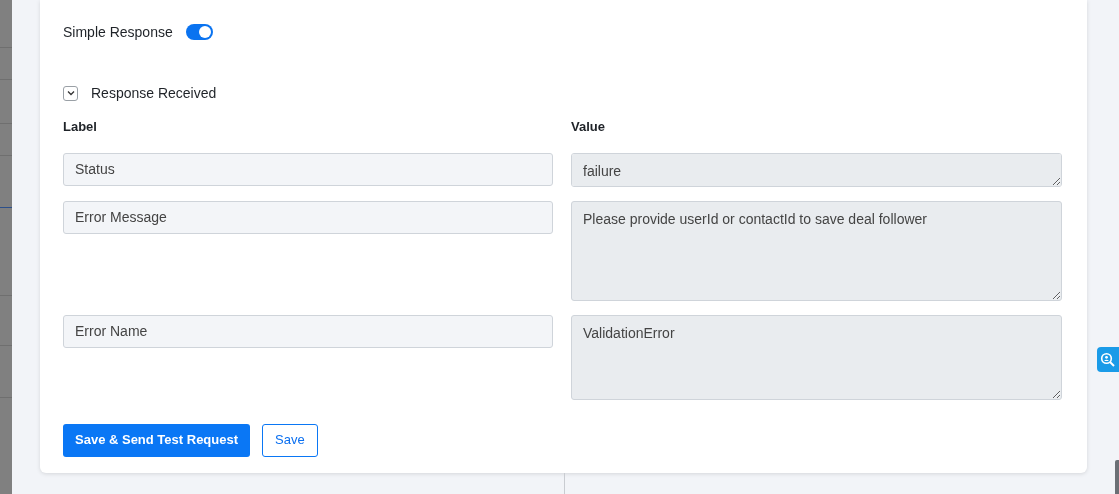  Describe the element at coordinates (290, 440) in the screenshot. I see `save-button: Save` at that location.